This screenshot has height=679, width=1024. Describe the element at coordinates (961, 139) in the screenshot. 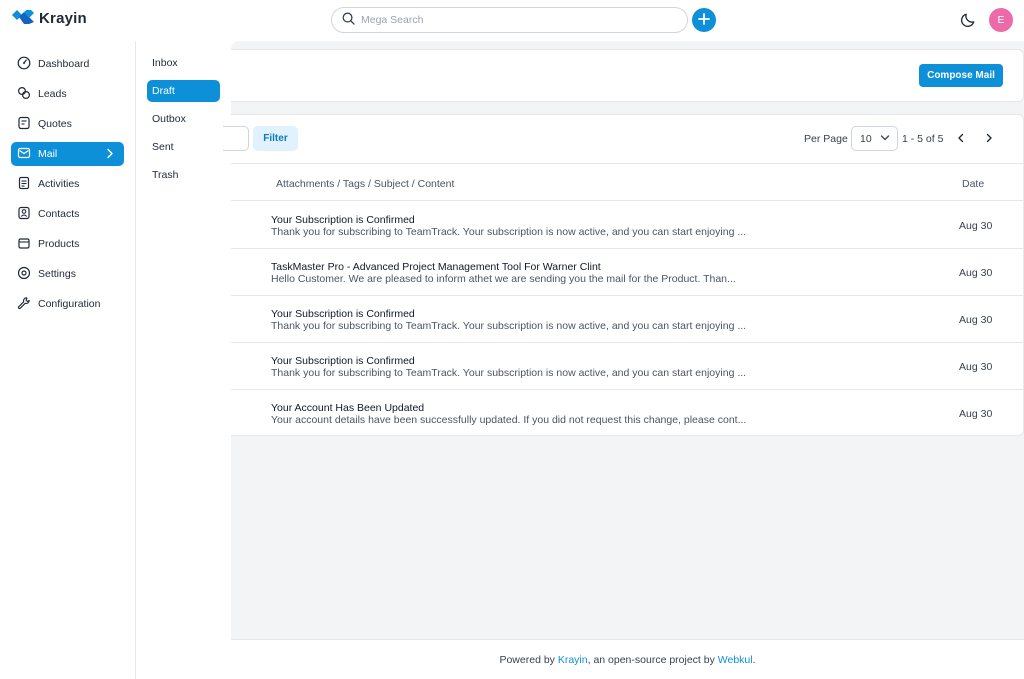

I see `chevron-left-icon` at that location.